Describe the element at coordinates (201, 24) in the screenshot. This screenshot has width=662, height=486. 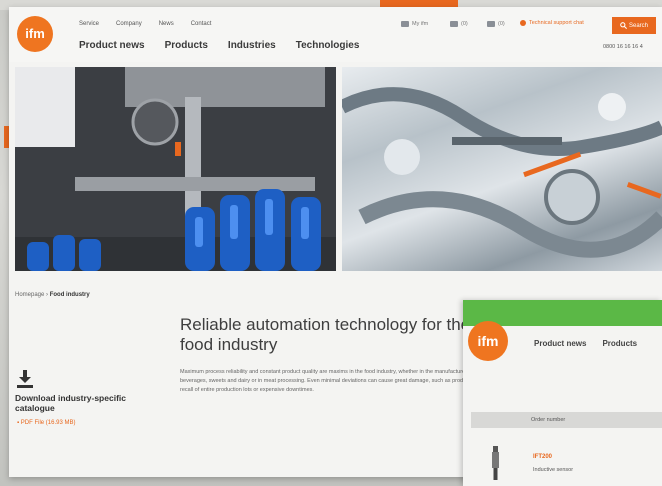
I see `topnav-contact: Contact` at that location.